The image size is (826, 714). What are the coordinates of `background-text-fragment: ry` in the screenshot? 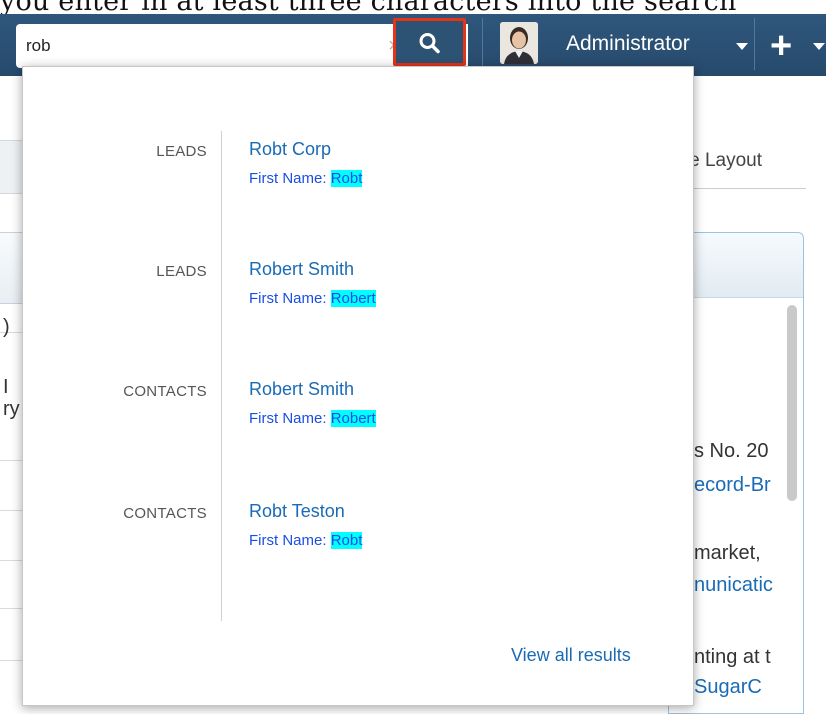 It's located at (11, 409).